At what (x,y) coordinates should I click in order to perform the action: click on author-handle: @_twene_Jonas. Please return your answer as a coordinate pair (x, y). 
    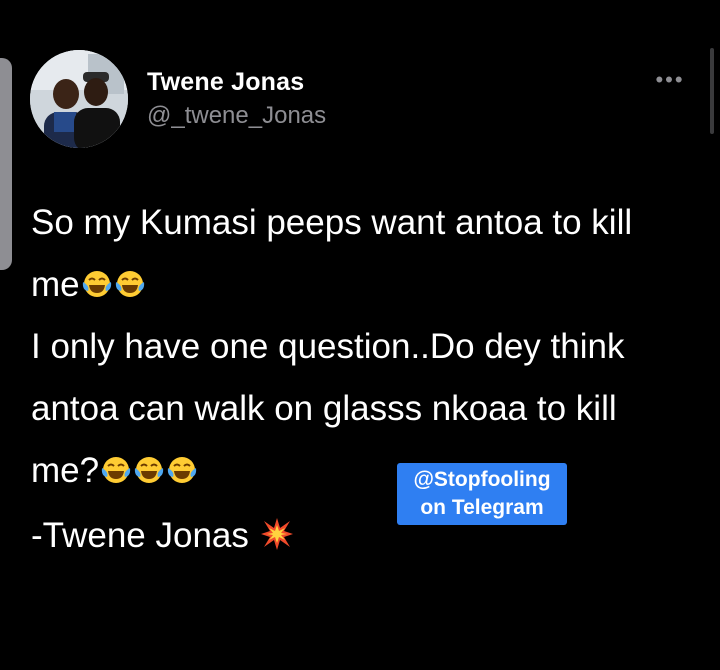
    Looking at the image, I should click on (236, 116).